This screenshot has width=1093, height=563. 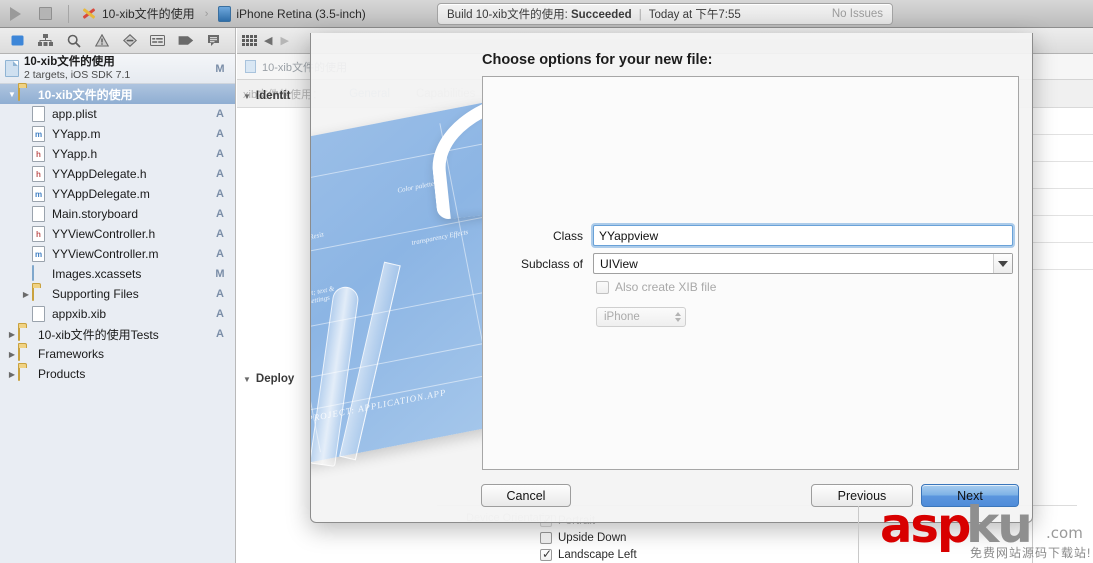 I want to click on section-deployment: ▼ Deploy, so click(x=268, y=379).